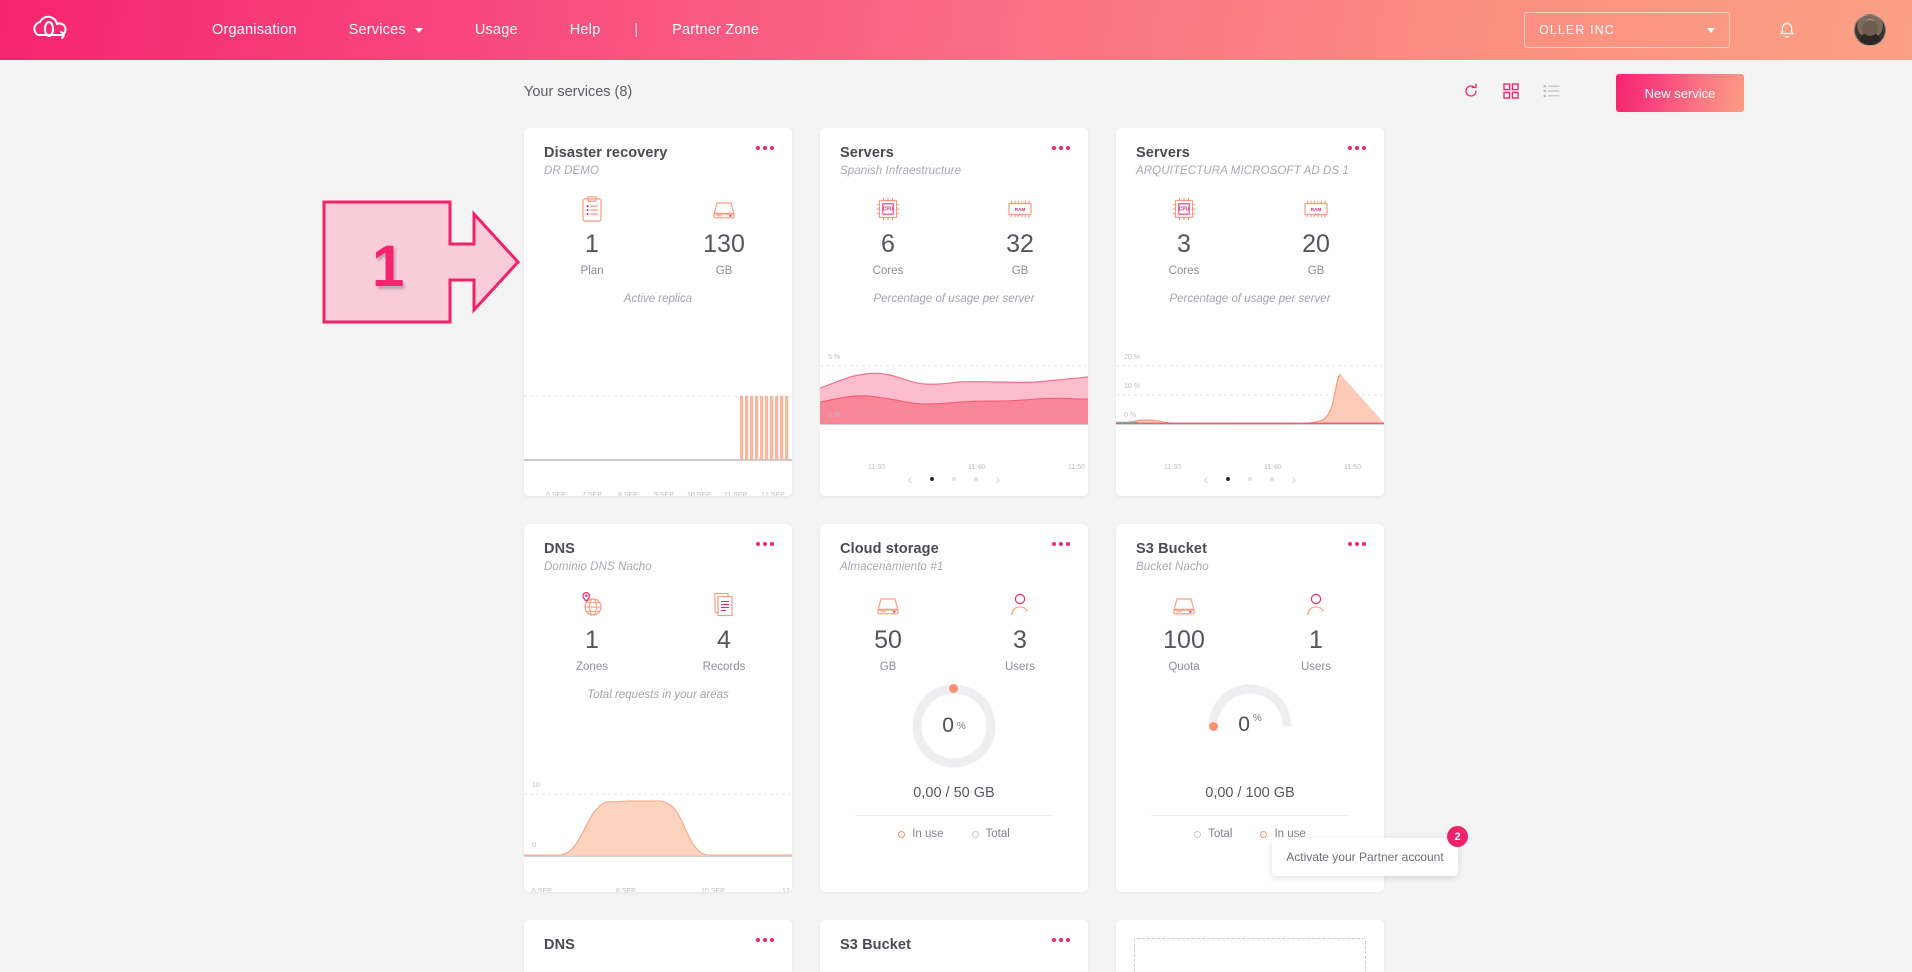 This screenshot has height=972, width=1912. Describe the element at coordinates (606, 153) in the screenshot. I see `card-title: Disaster recovery` at that location.